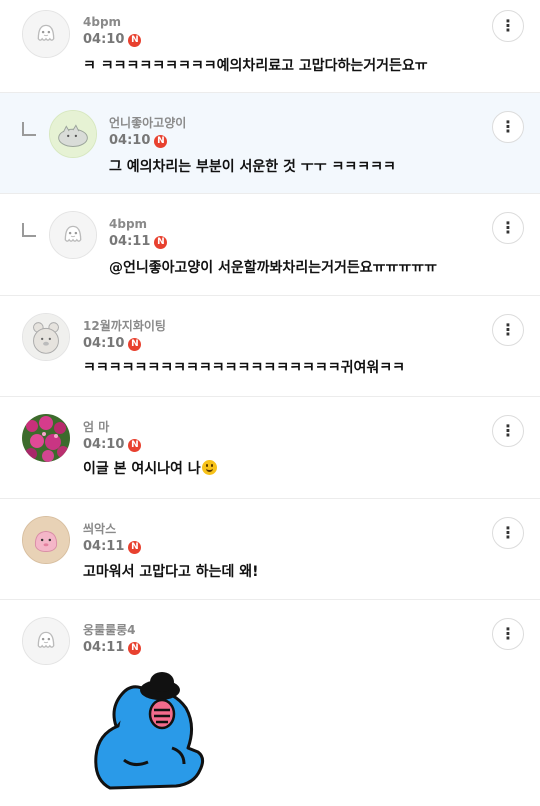 This screenshot has width=540, height=806. What do you see at coordinates (270, 448) in the screenshot?
I see `comment-item: 엄 마 04:10 N 이글 본 여시나여 나 ⋮` at bounding box center [270, 448].